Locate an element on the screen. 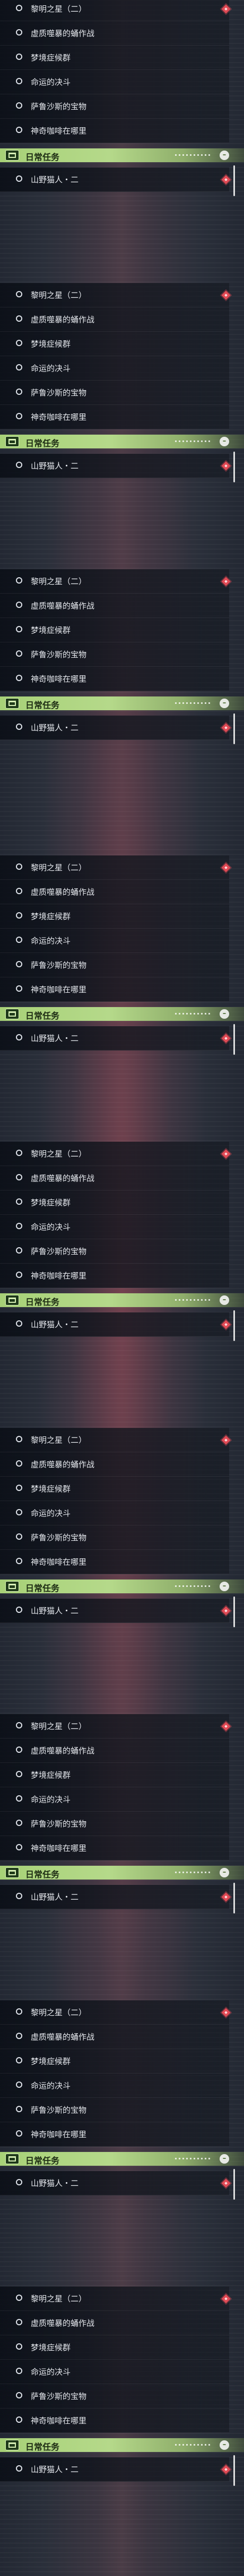 This screenshot has width=244, height=2576. quest-item-label: 命运的决斗 is located at coordinates (51, 1227).